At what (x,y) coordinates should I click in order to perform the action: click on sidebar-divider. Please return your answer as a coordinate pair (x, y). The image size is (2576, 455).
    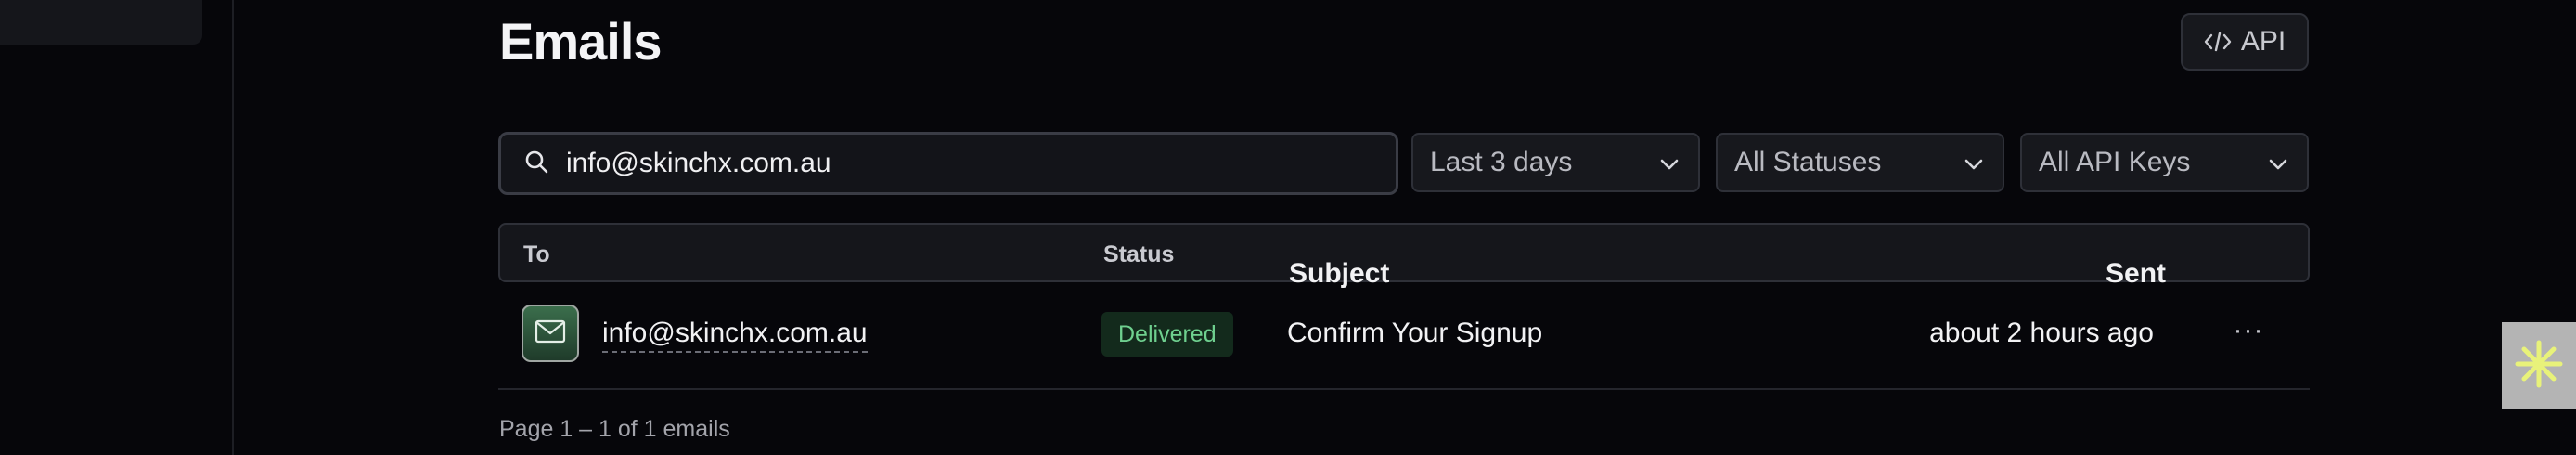
    Looking at the image, I should click on (233, 227).